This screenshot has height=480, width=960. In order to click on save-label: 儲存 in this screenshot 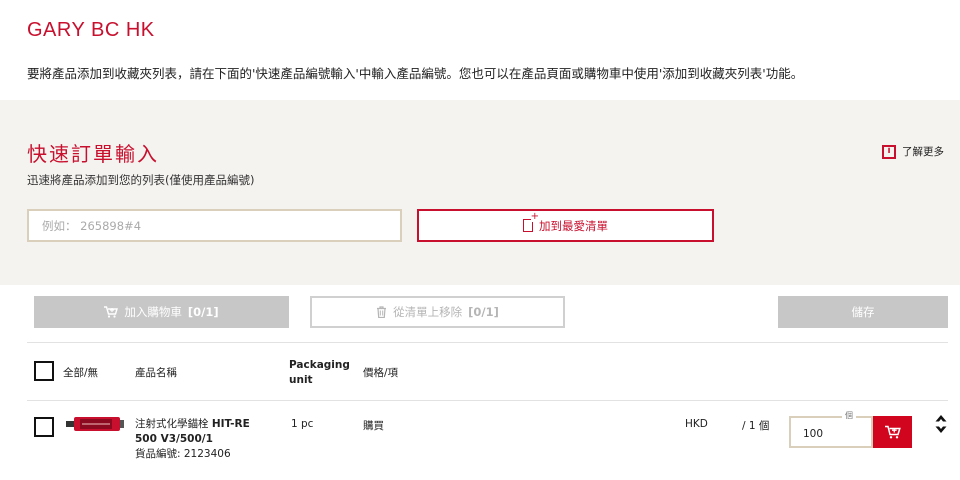, I will do `click(863, 312)`.